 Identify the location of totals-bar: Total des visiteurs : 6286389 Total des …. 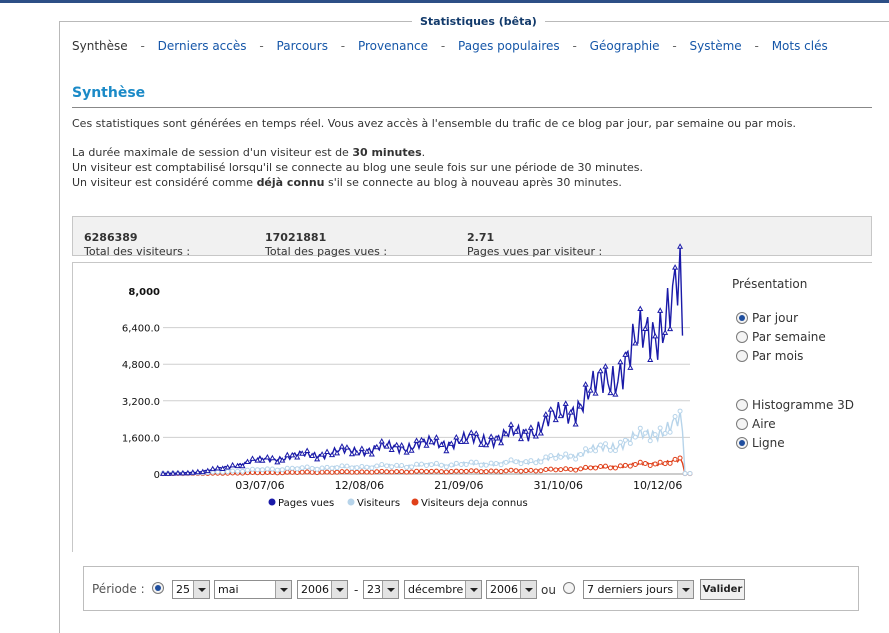
(472, 237).